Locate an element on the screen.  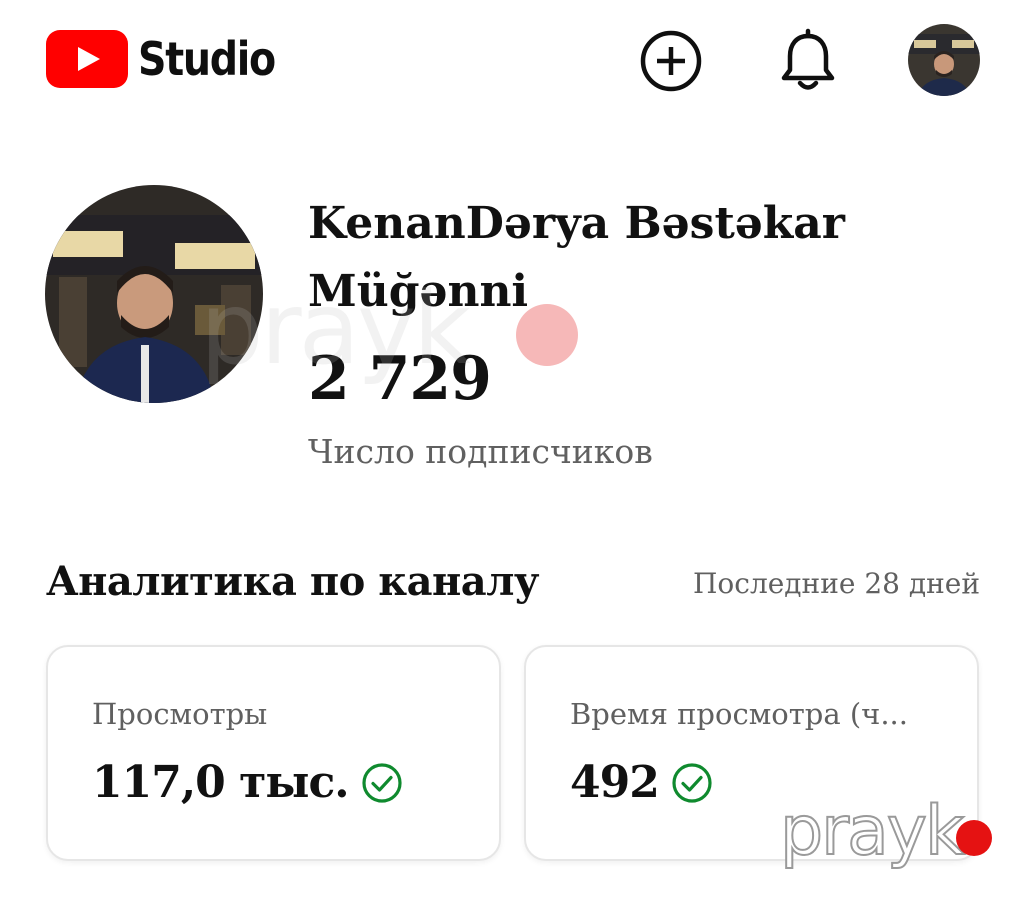
bell-icon is located at coordinates (808, 59).